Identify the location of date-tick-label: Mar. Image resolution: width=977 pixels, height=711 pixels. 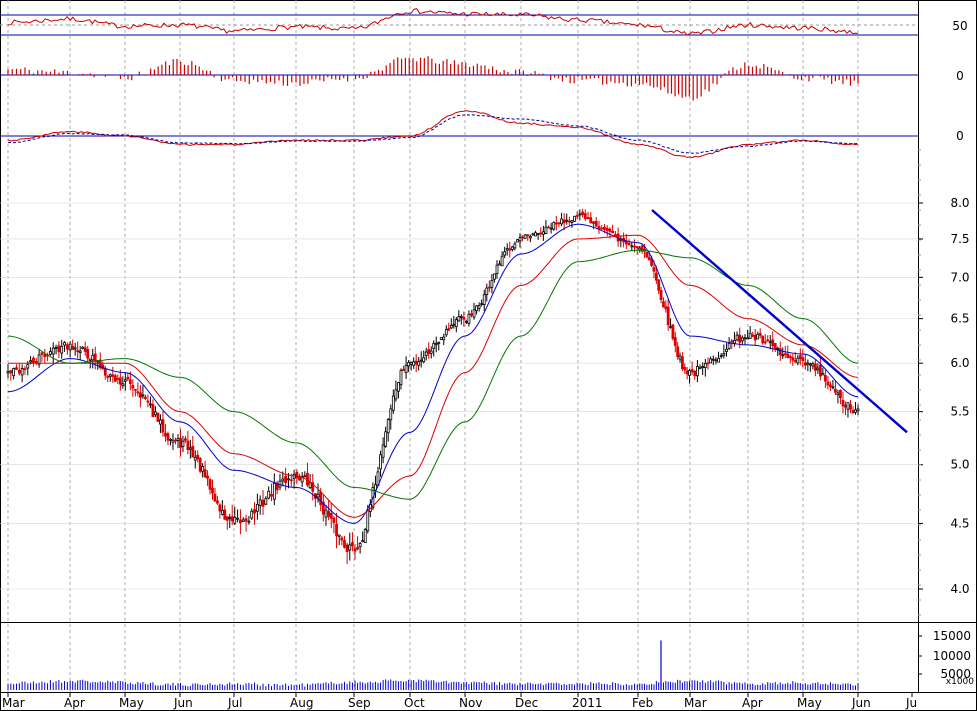
(13, 703).